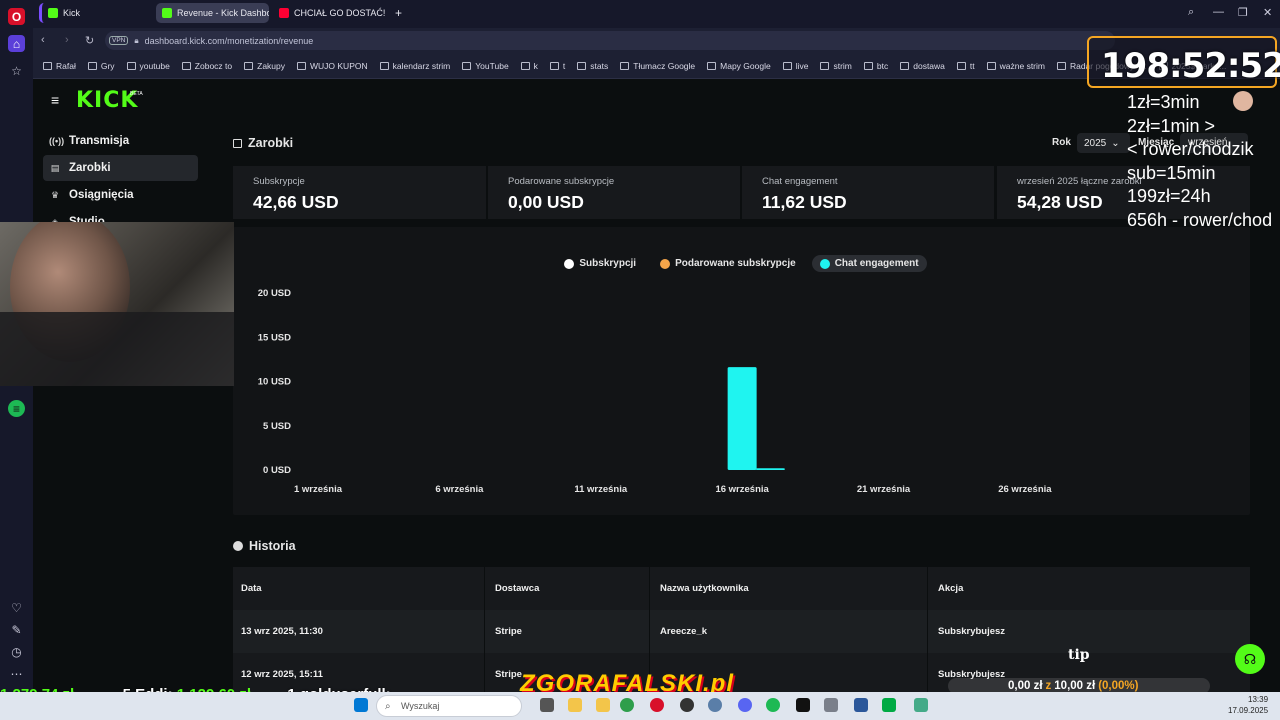  What do you see at coordinates (875, 66) in the screenshot?
I see `bookmark-item: btc` at bounding box center [875, 66].